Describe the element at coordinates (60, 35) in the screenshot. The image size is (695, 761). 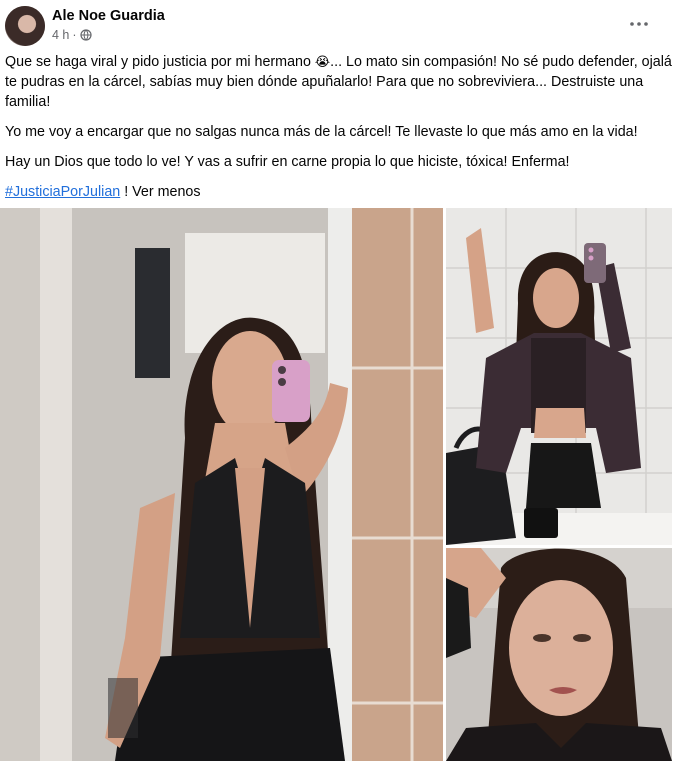
I see `timestamp: 4 h` at that location.